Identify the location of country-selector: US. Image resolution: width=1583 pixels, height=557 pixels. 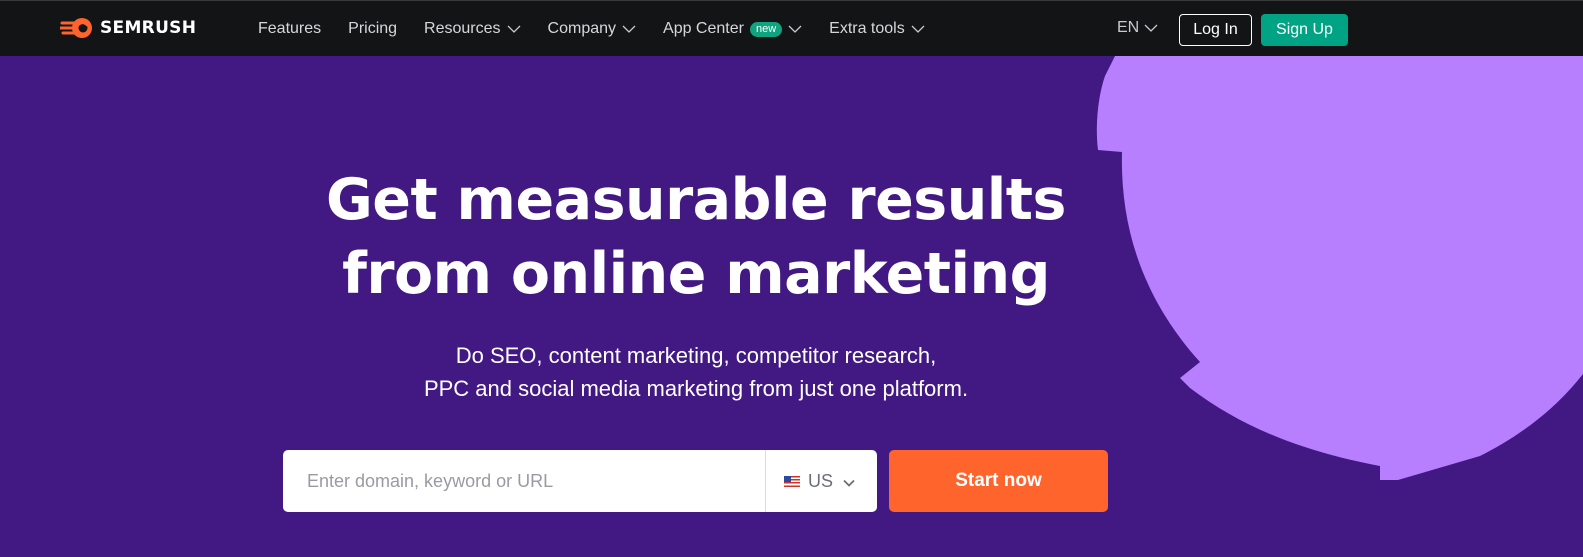
(821, 481).